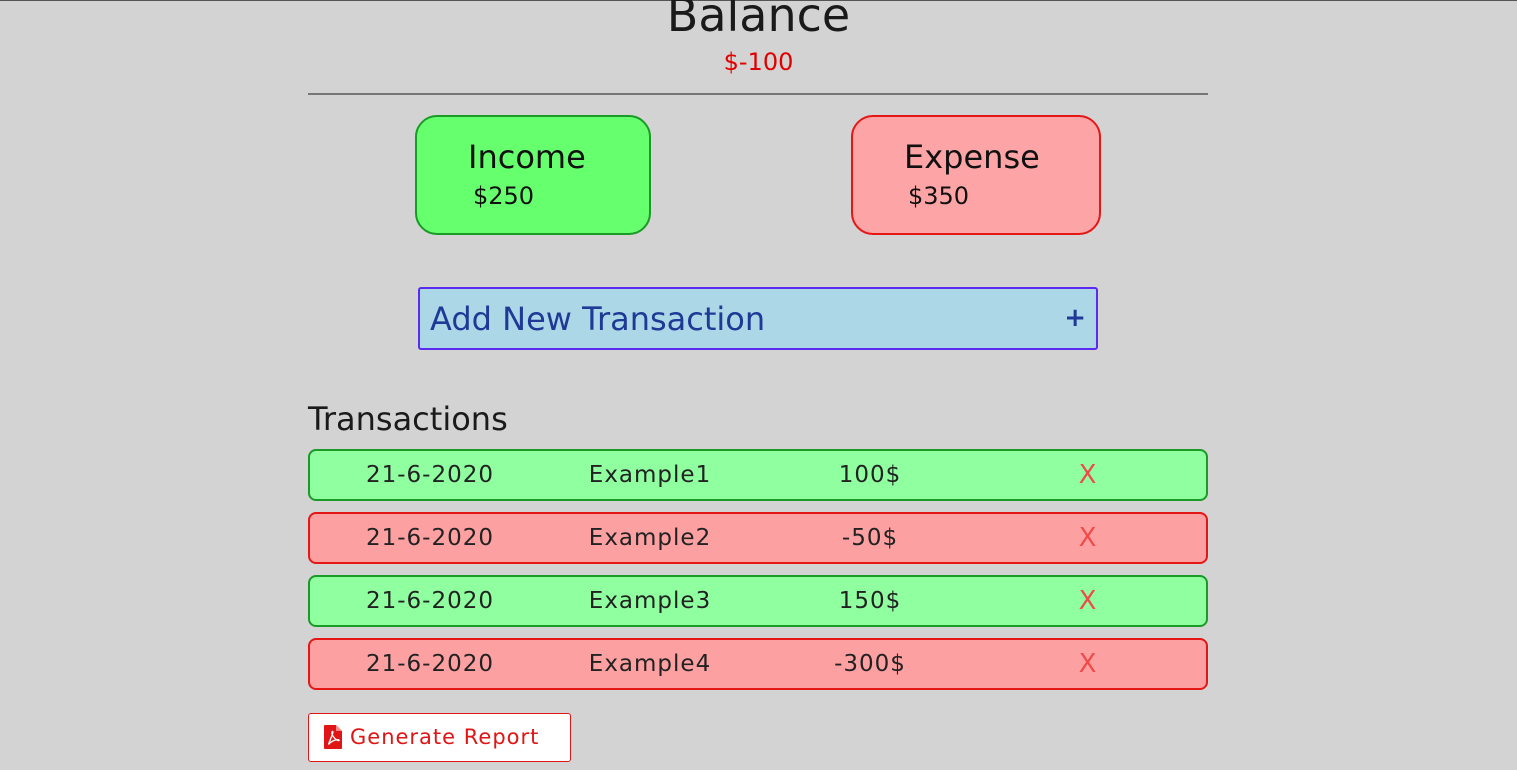 The height and width of the screenshot is (770, 1517). What do you see at coordinates (758, 21) in the screenshot?
I see `balance-title: Balance` at bounding box center [758, 21].